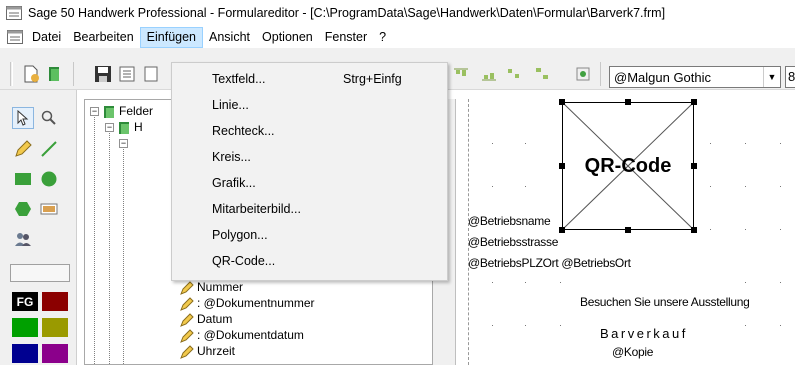 The image size is (795, 365). I want to click on distribute-icon, so click(542, 74).